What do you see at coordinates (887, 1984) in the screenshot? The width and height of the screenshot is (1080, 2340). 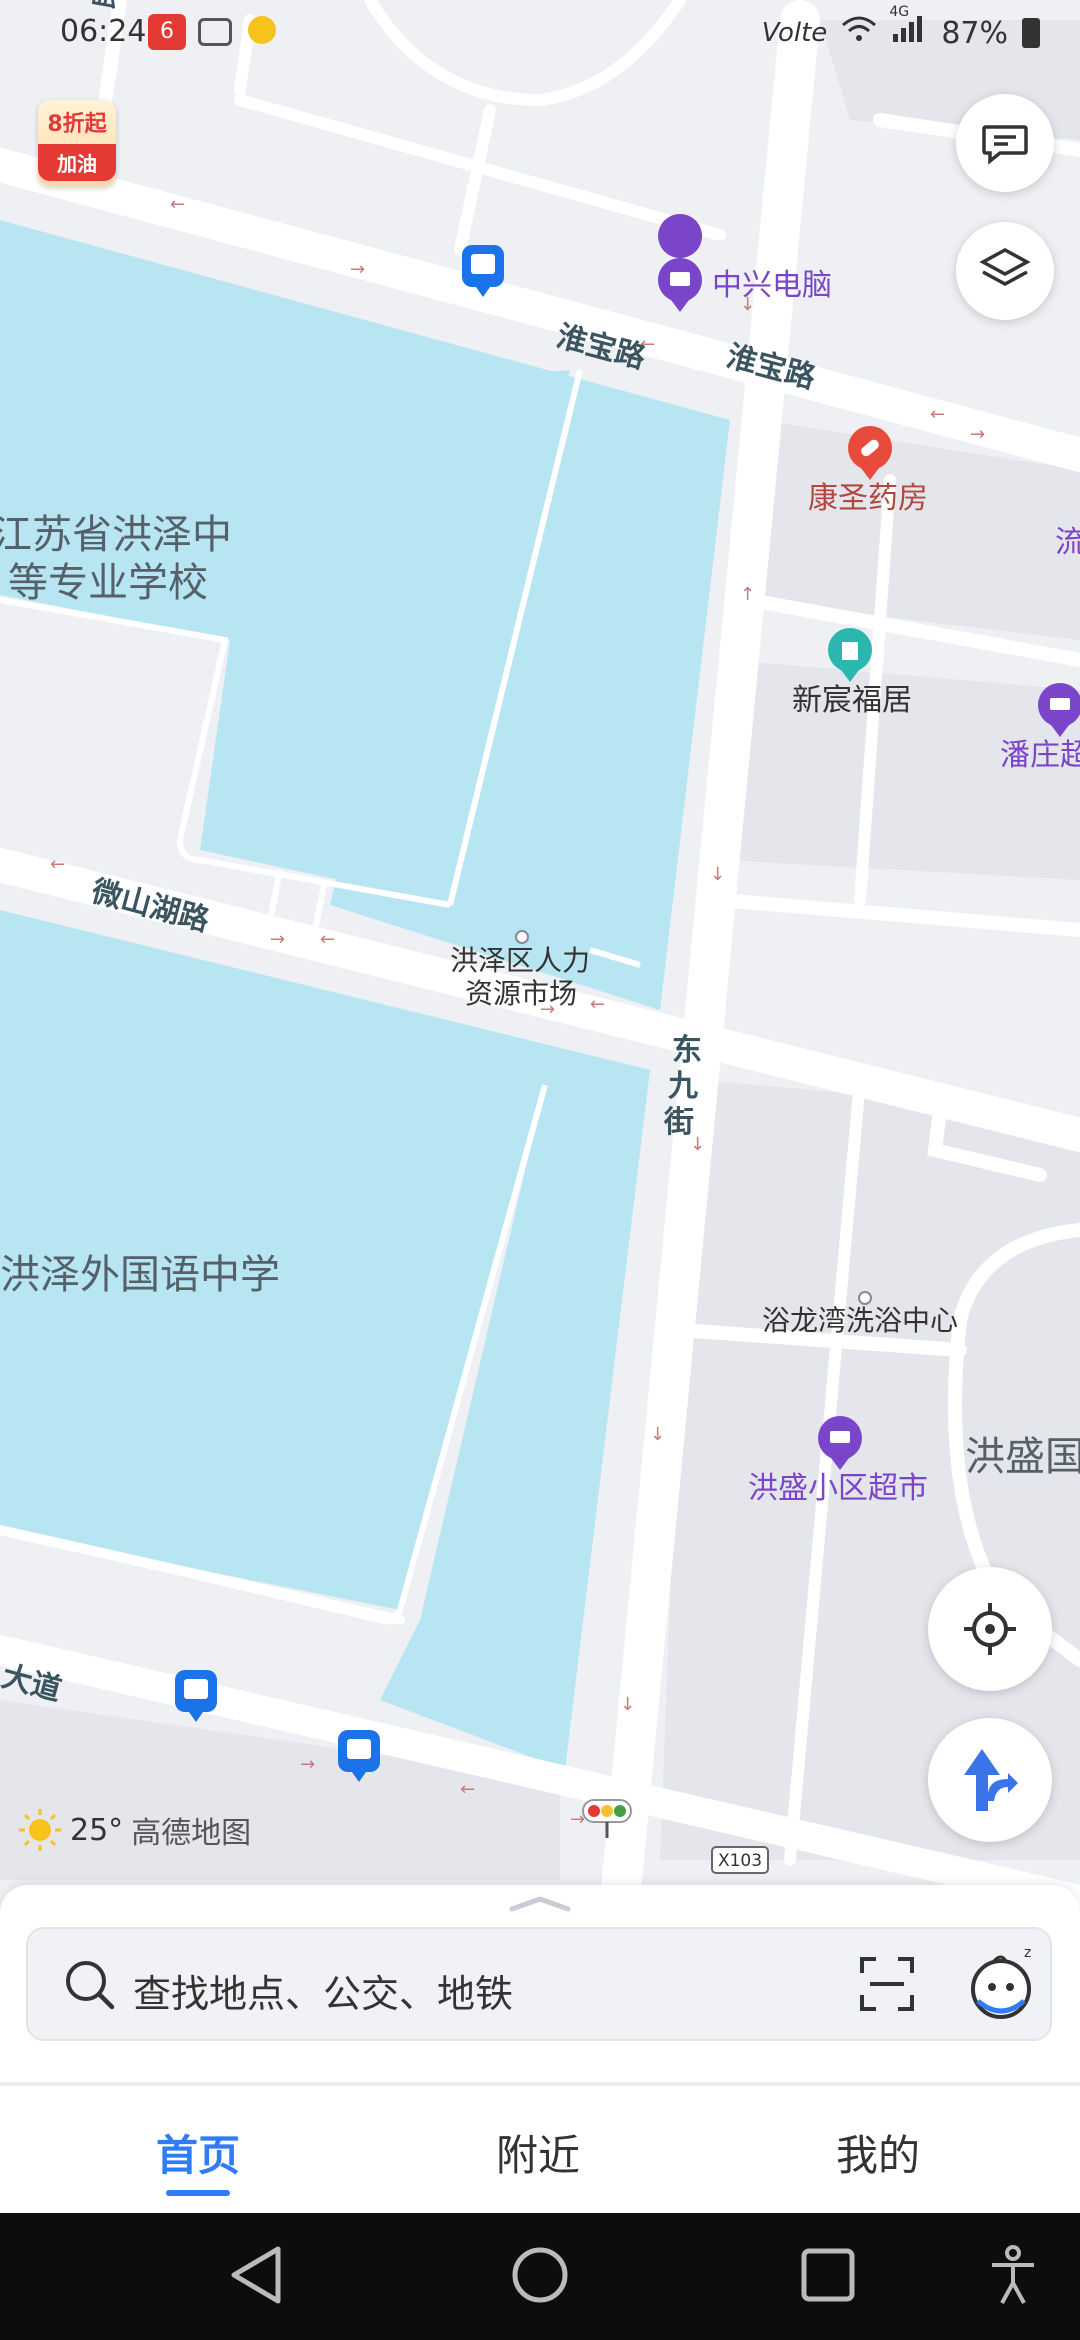 I see `scan-icon` at bounding box center [887, 1984].